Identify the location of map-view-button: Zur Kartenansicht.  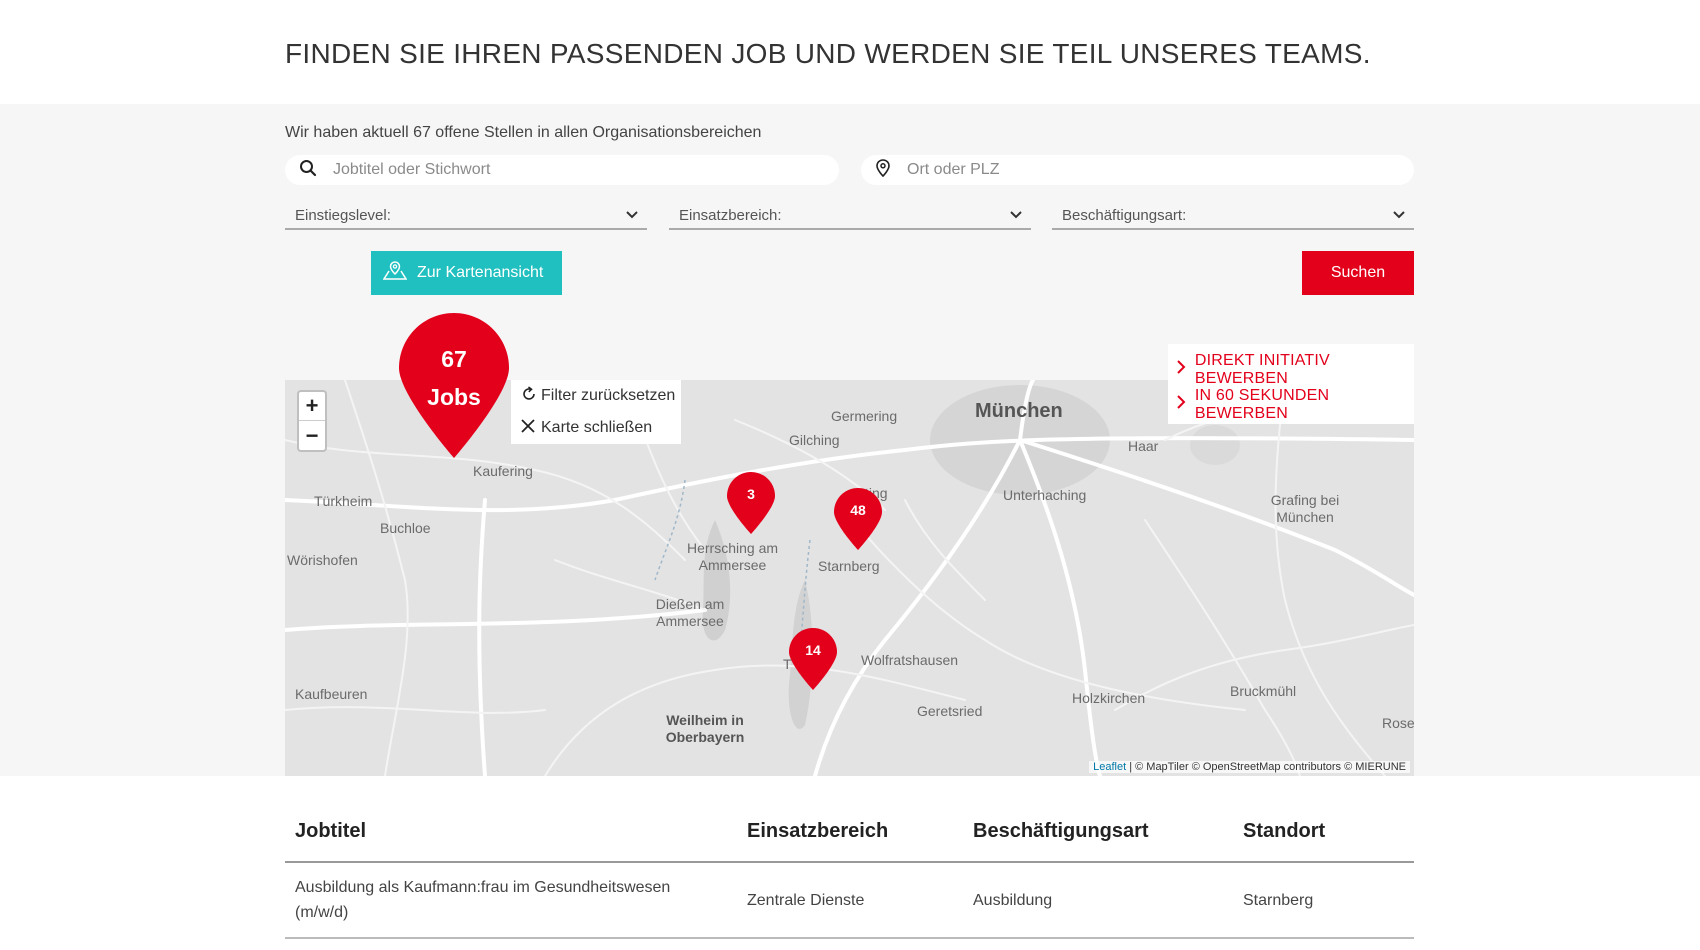
(466, 273).